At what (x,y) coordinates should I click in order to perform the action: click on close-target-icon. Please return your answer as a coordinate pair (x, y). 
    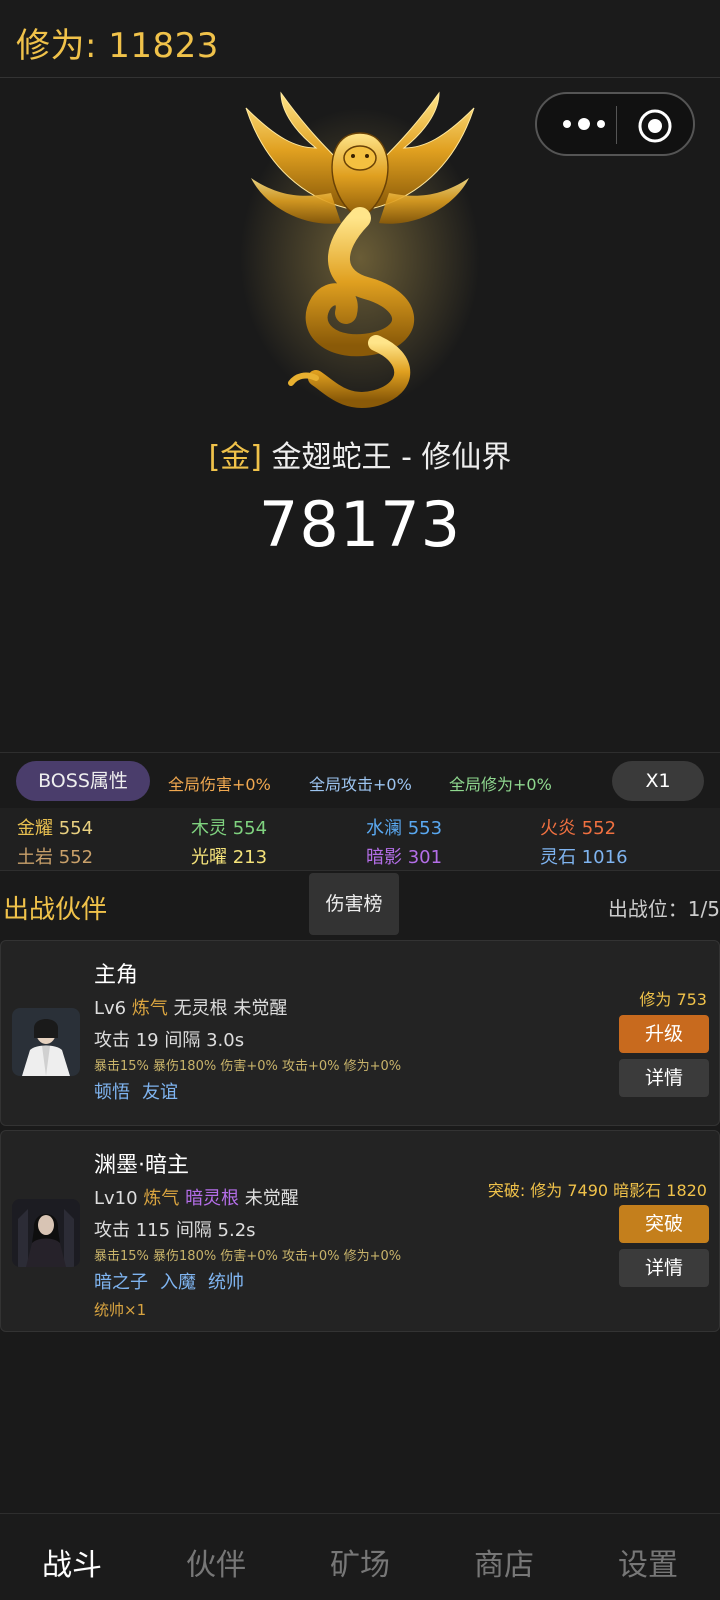
    Looking at the image, I should click on (655, 126).